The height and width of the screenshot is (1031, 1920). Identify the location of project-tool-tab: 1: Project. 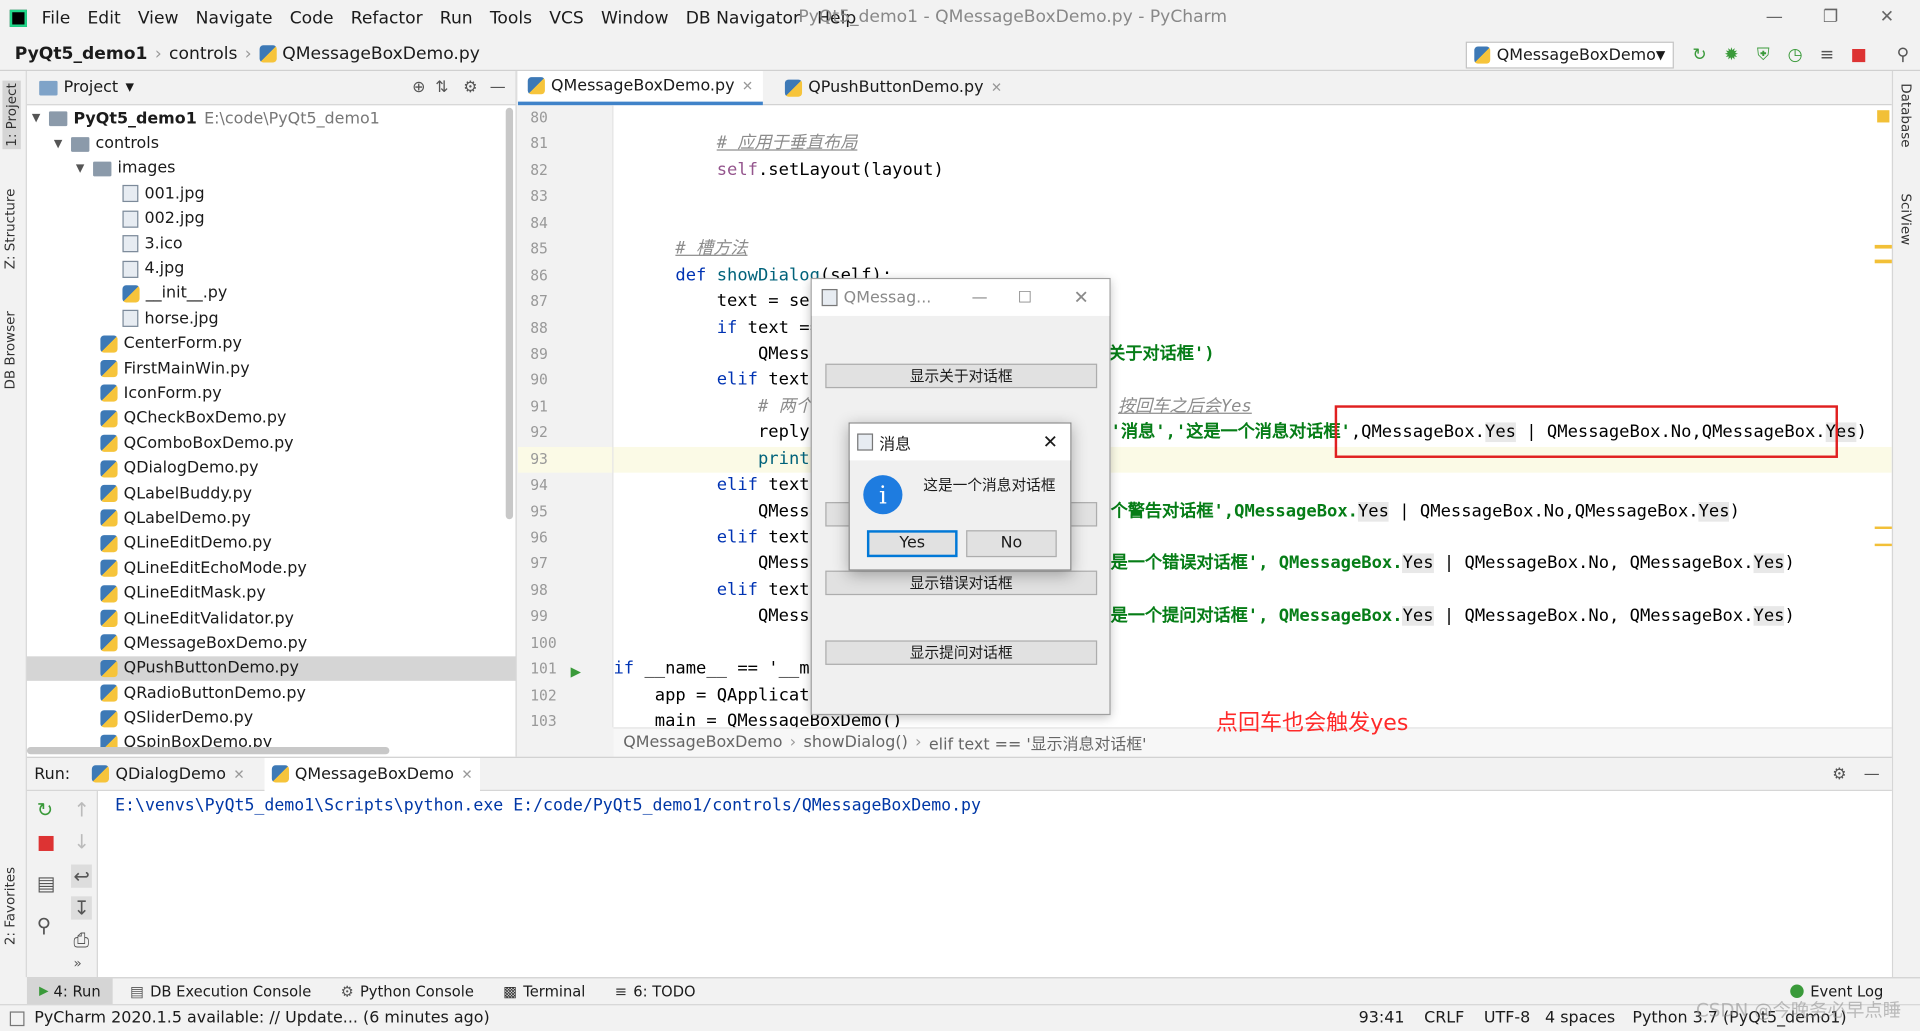
(11, 115).